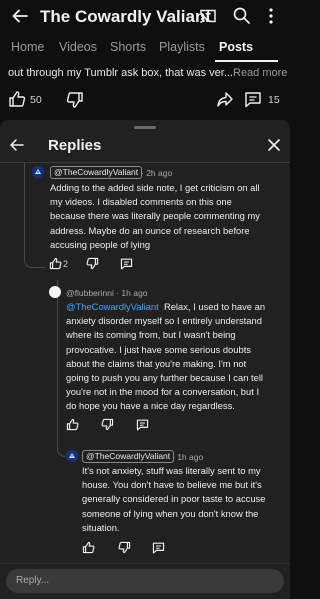  What do you see at coordinates (66, 264) in the screenshot?
I see `comment-like-count: 2` at bounding box center [66, 264].